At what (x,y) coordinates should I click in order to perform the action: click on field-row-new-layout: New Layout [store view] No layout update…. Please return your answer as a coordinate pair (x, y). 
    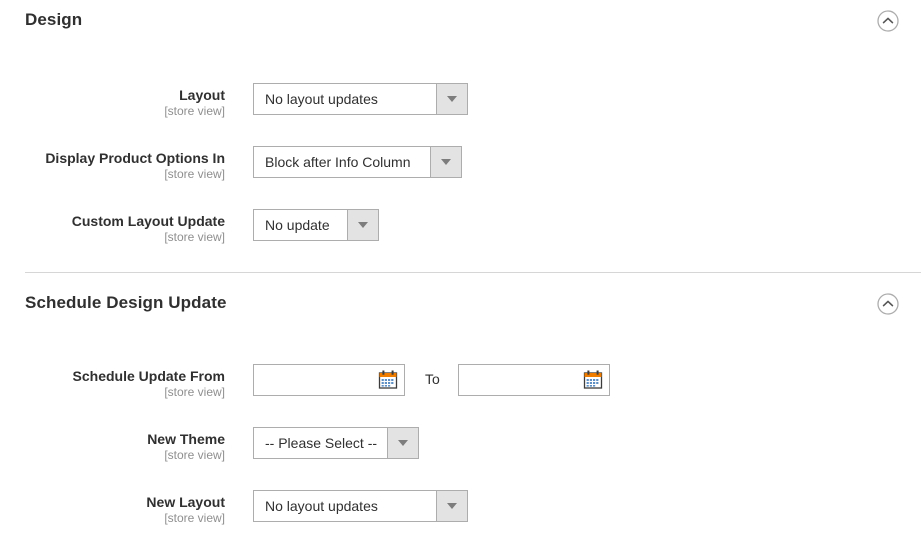
    Looking at the image, I should click on (460, 510).